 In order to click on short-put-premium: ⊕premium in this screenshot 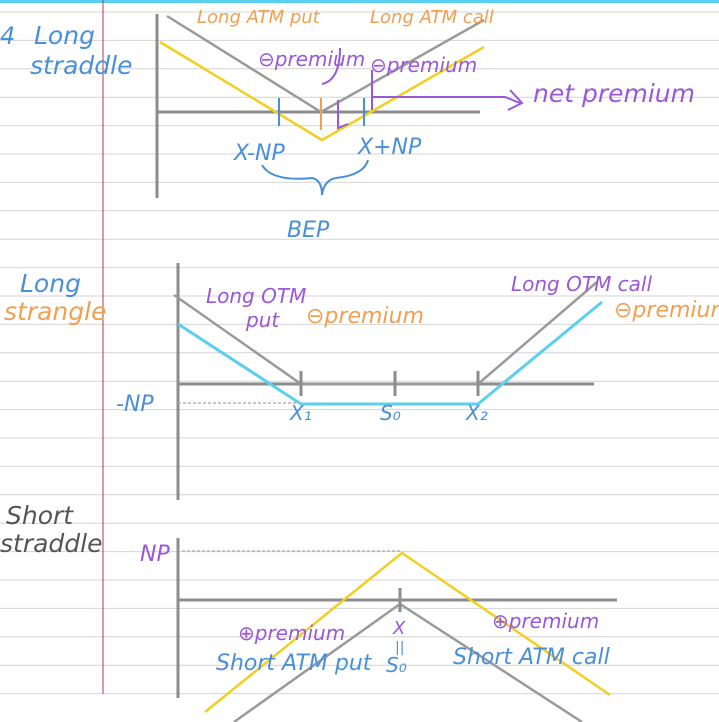, I will do `click(291, 633)`.